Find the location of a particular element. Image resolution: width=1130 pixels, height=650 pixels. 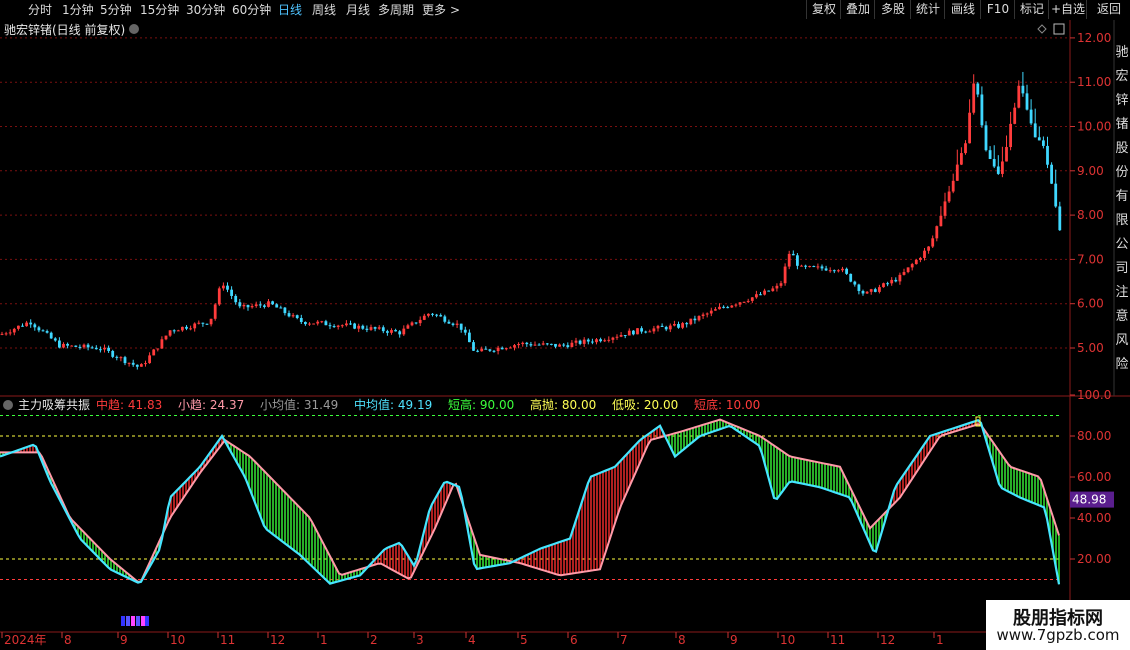

price-tick-label: 7.00 is located at coordinates (1090, 259).